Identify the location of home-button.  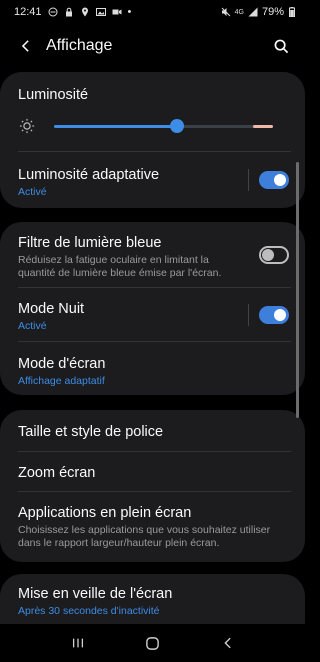
(153, 643).